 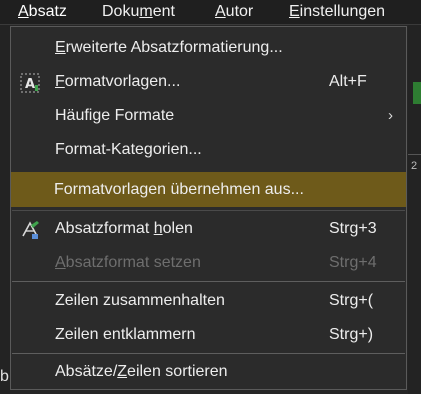 I want to click on shortcut-label: Strg+(, so click(x=351, y=300).